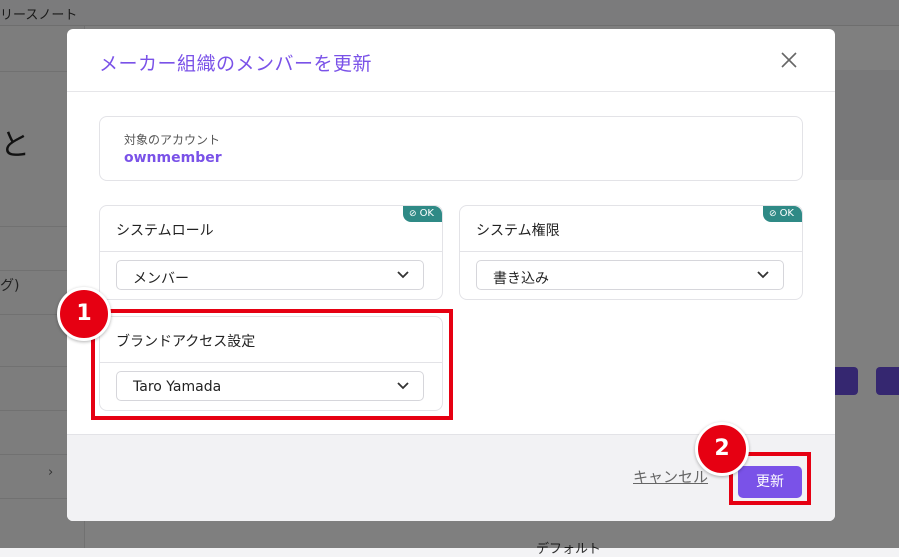 The width and height of the screenshot is (899, 557). Describe the element at coordinates (84, 314) in the screenshot. I see `step1-marker: 1` at that location.